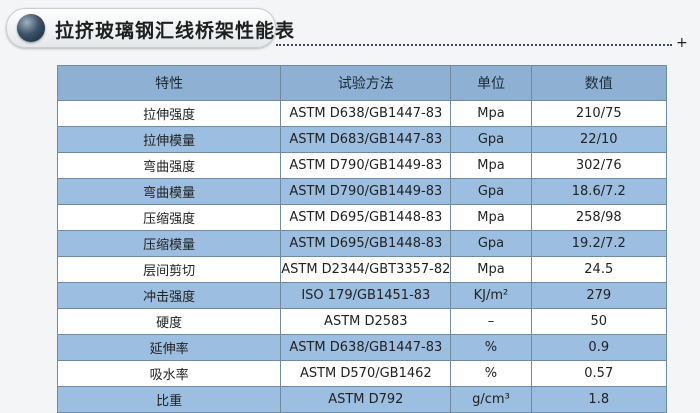 The width and height of the screenshot is (700, 413). Describe the element at coordinates (491, 399) in the screenshot. I see `cell-unit: g/cm³` at that location.